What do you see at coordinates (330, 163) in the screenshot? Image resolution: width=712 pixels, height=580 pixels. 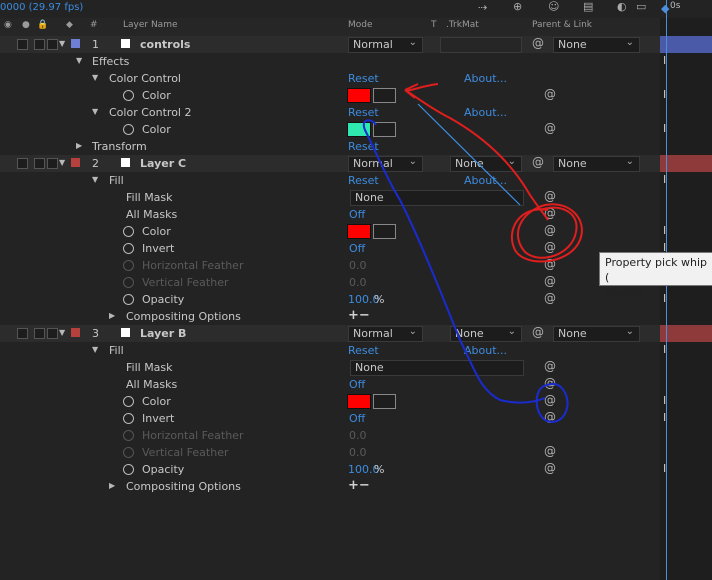 I see `layer-row-layer-c: ▼ 2 Layer C Normal ⌄ None ⌄ @ None ⌄` at bounding box center [330, 163].